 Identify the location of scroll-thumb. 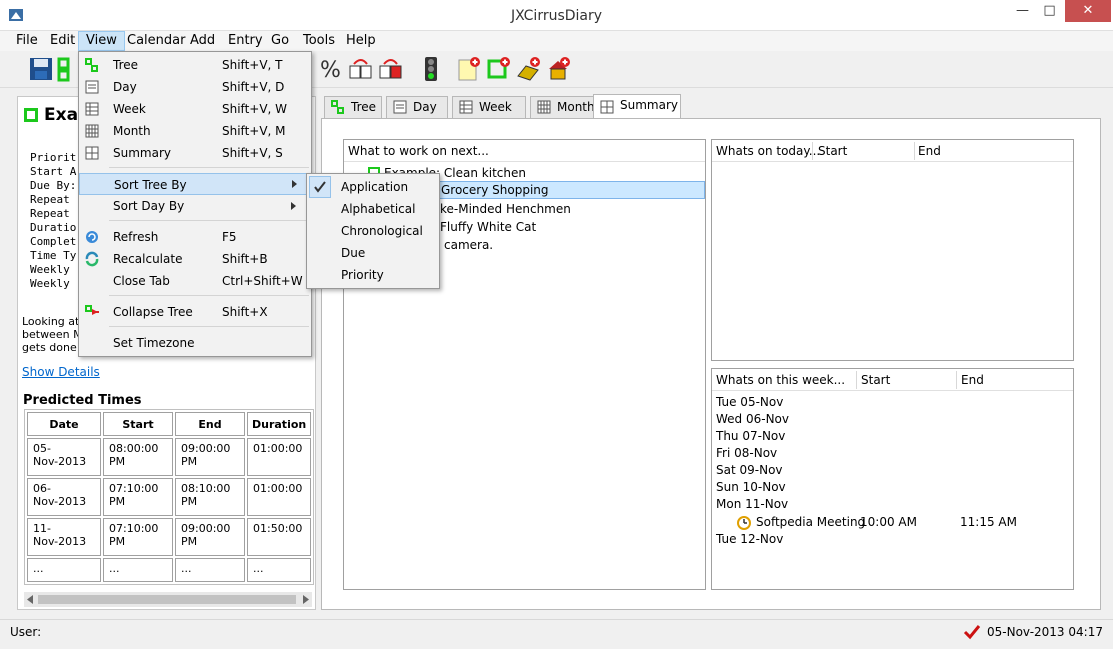
(167, 599).